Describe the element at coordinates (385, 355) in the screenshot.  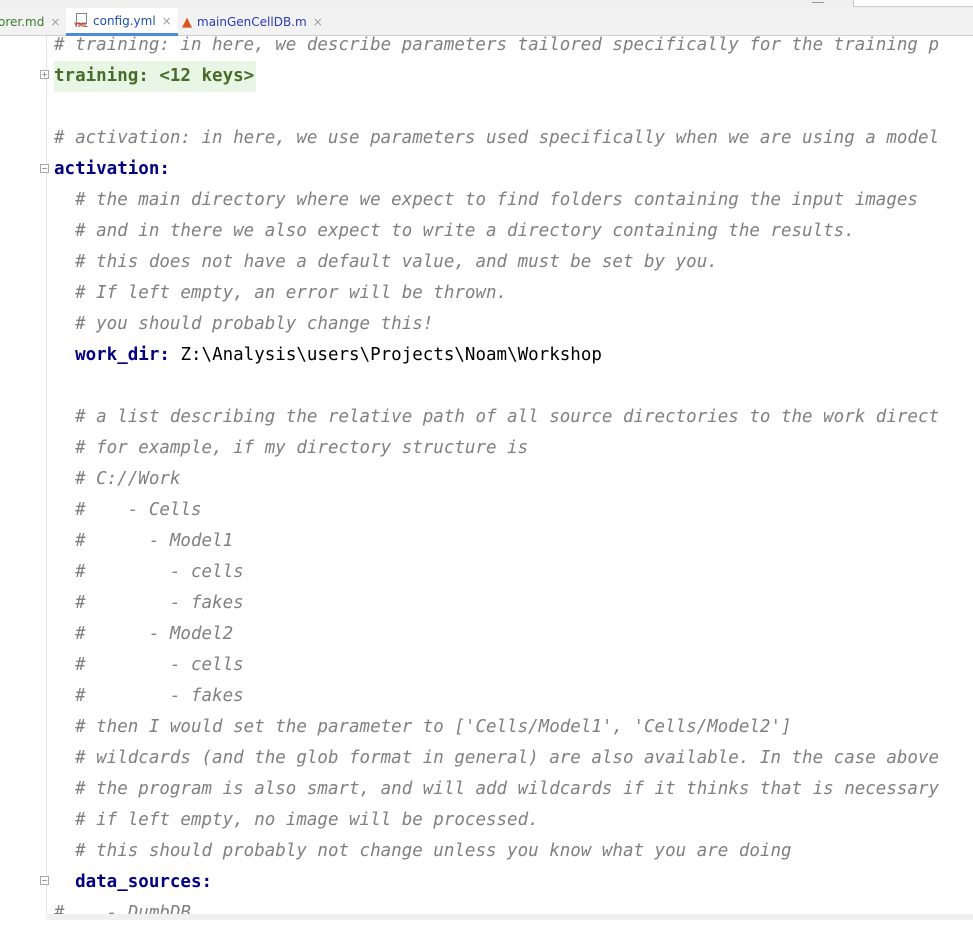
I see `yaml-value: Z:\Analysis\users\Projects\Noam\Workshop` at that location.